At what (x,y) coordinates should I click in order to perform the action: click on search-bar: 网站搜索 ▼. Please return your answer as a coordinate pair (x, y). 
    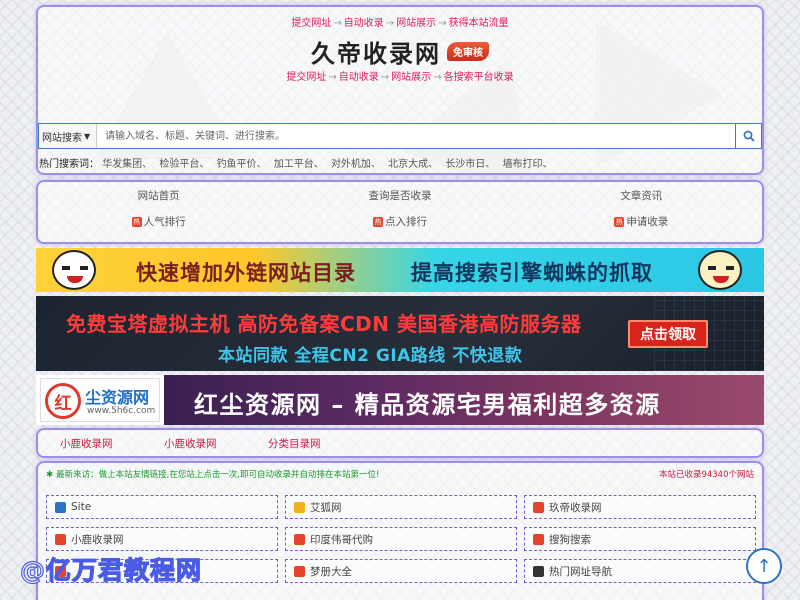
    Looking at the image, I should click on (400, 136).